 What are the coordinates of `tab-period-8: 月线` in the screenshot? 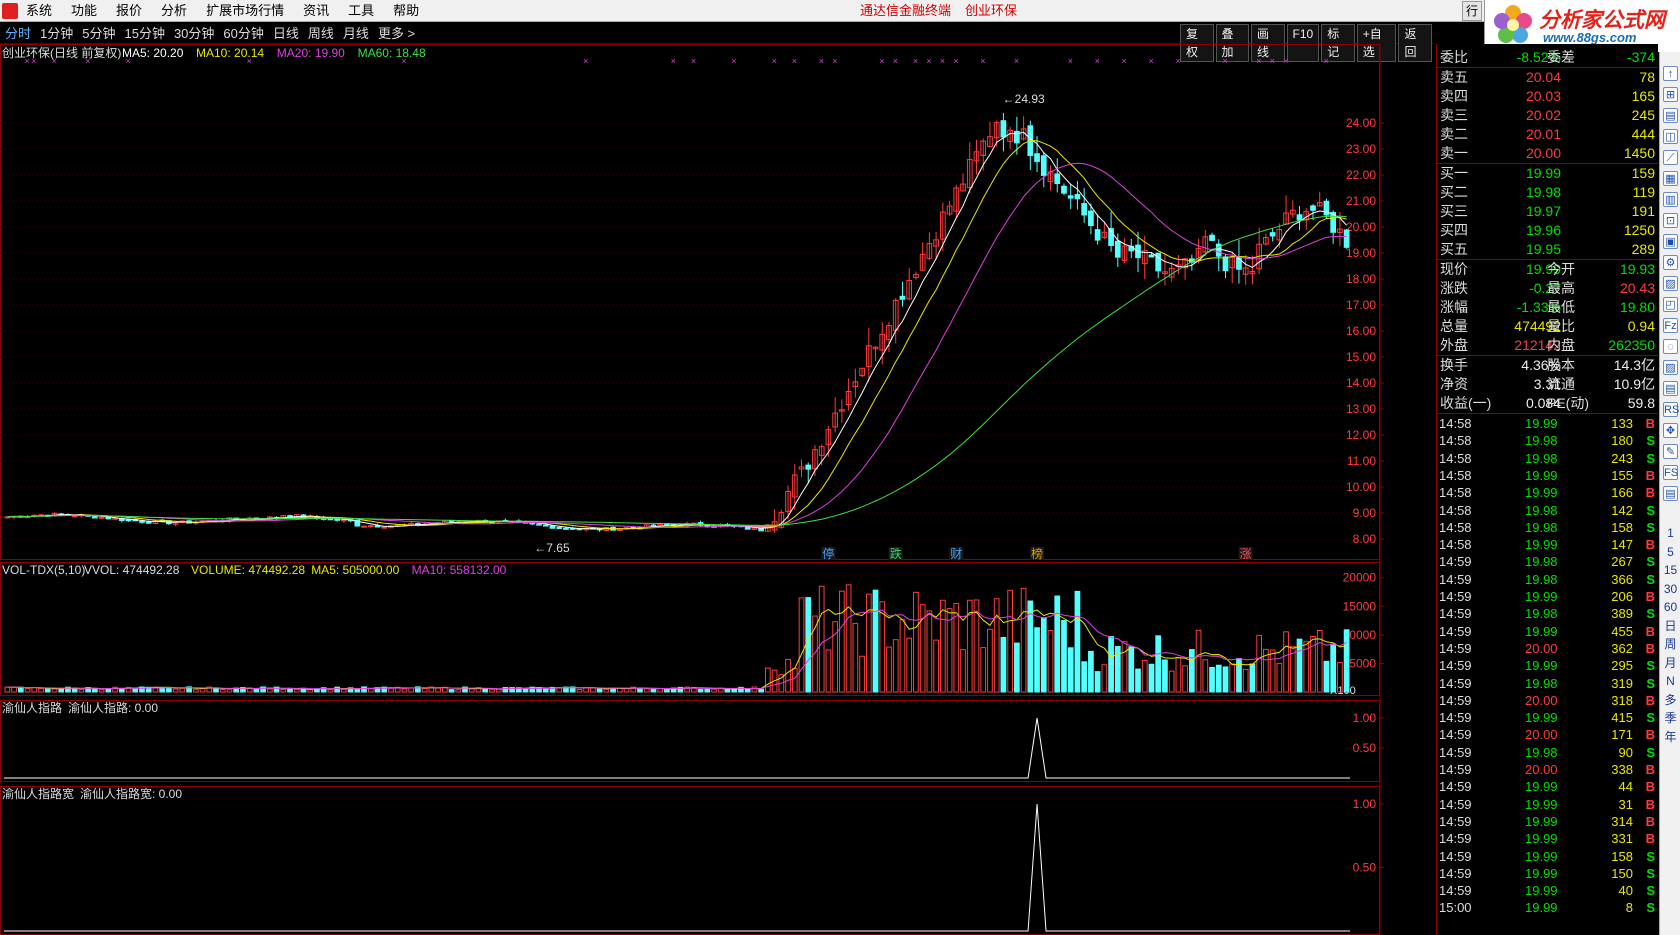 It's located at (356, 33).